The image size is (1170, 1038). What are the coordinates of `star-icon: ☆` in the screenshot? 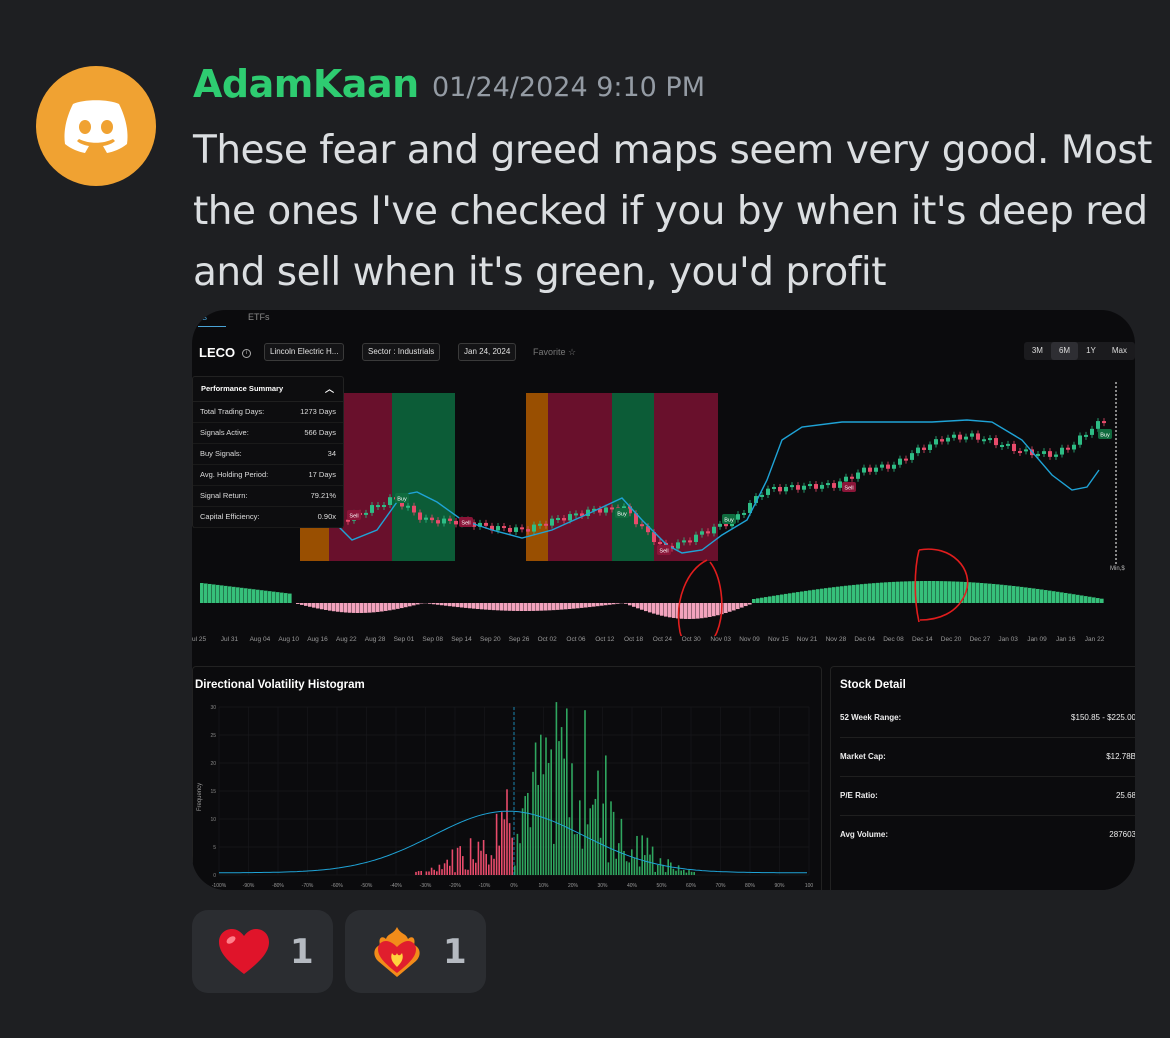 It's located at (572, 352).